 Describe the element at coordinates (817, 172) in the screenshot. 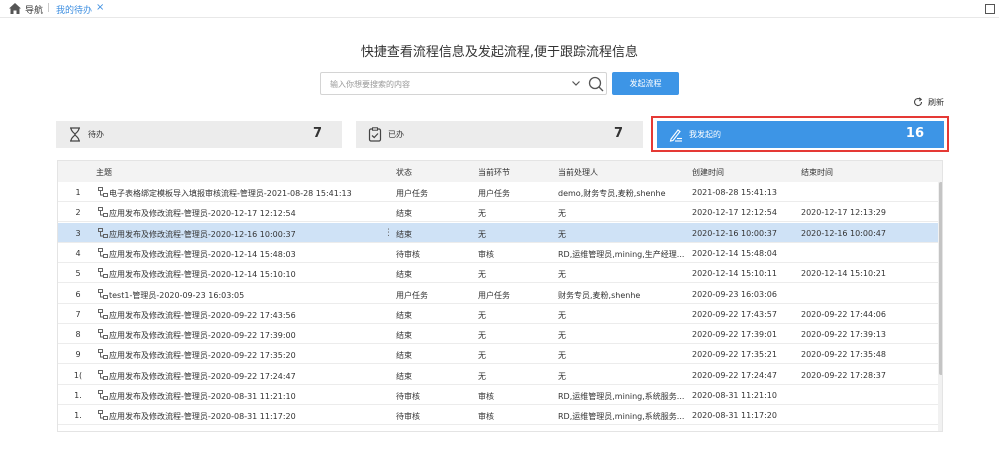

I see `header-ended: 结束时间` at that location.